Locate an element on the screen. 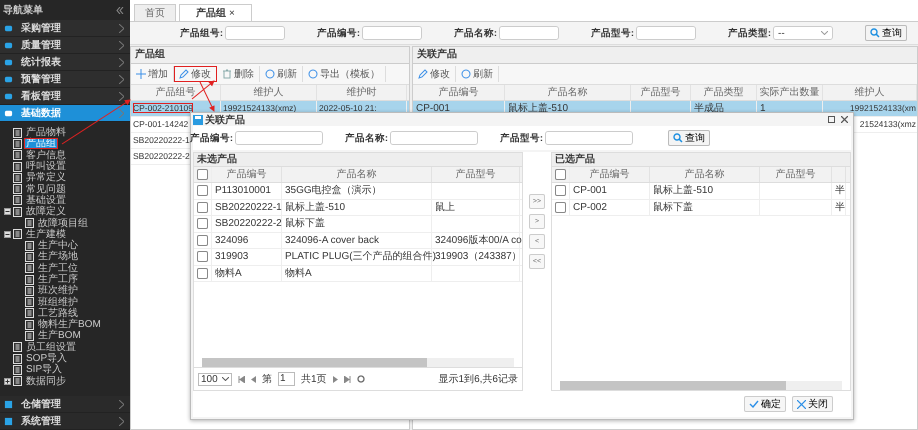  menu-item: 统计报表 is located at coordinates (65, 62).